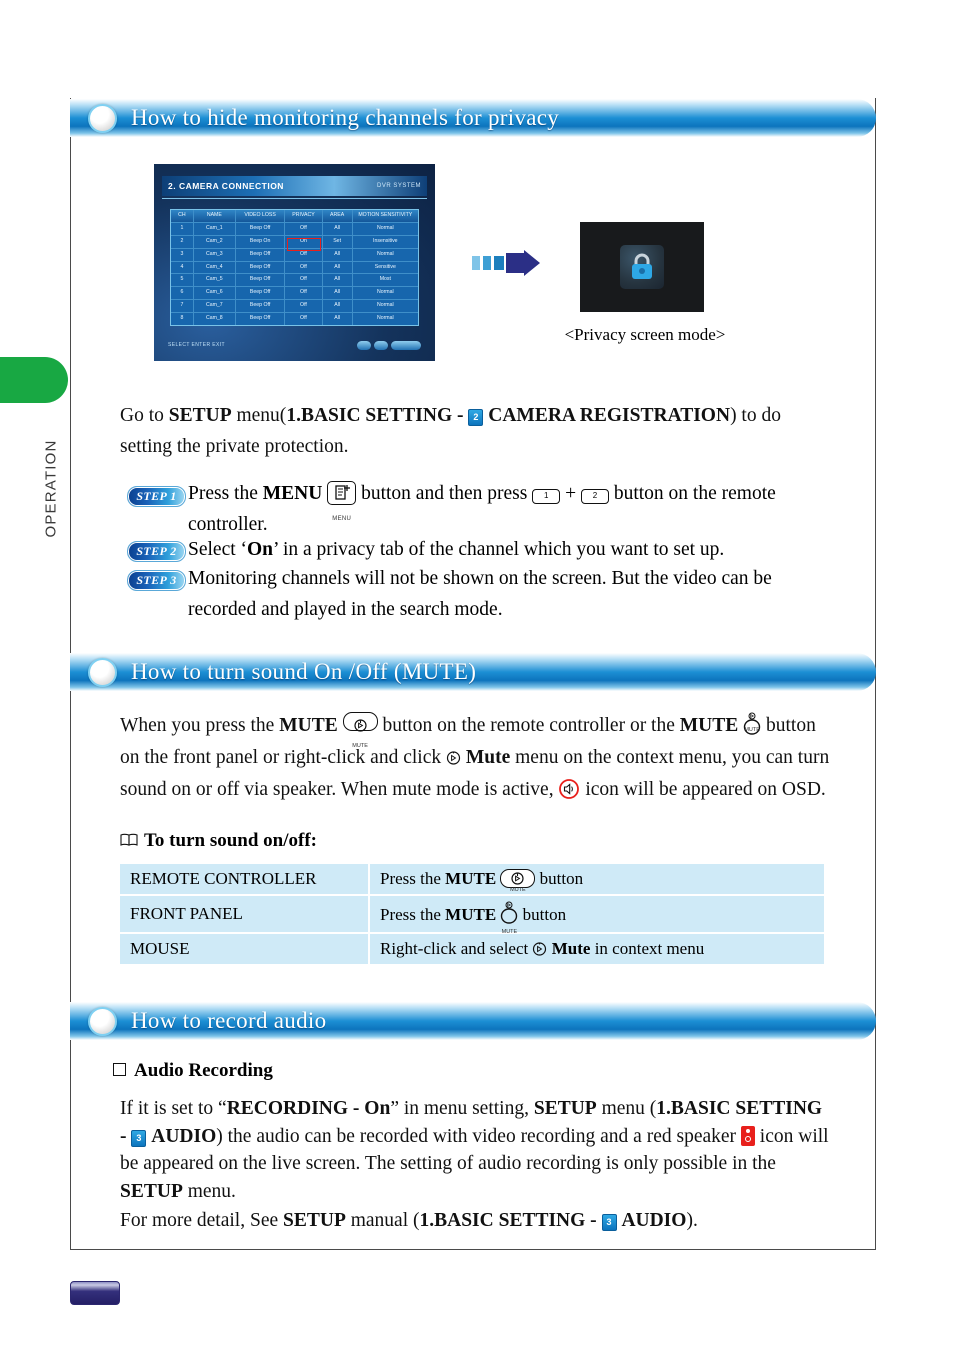 Image resolution: width=954 pixels, height=1350 pixels. I want to click on dvr-footer-button, so click(381, 345).